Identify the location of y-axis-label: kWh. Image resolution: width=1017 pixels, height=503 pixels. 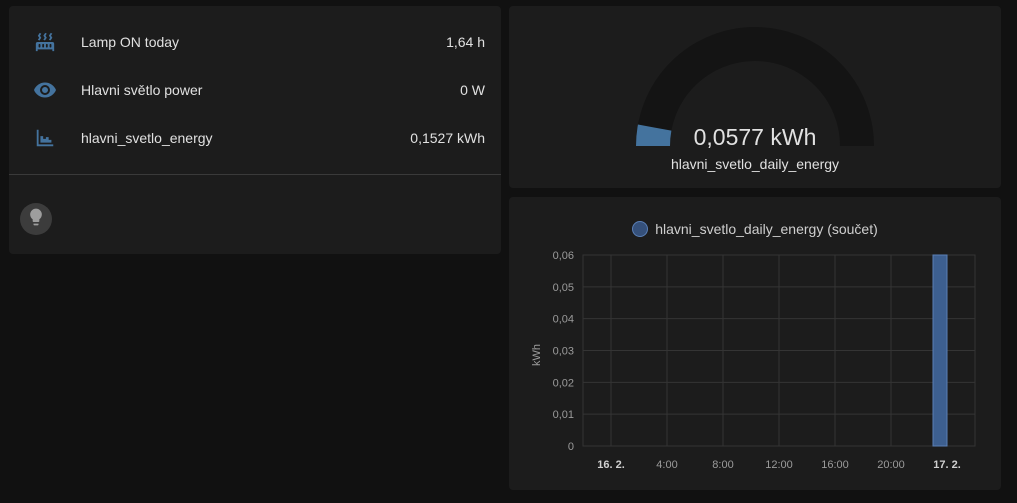
(537, 355).